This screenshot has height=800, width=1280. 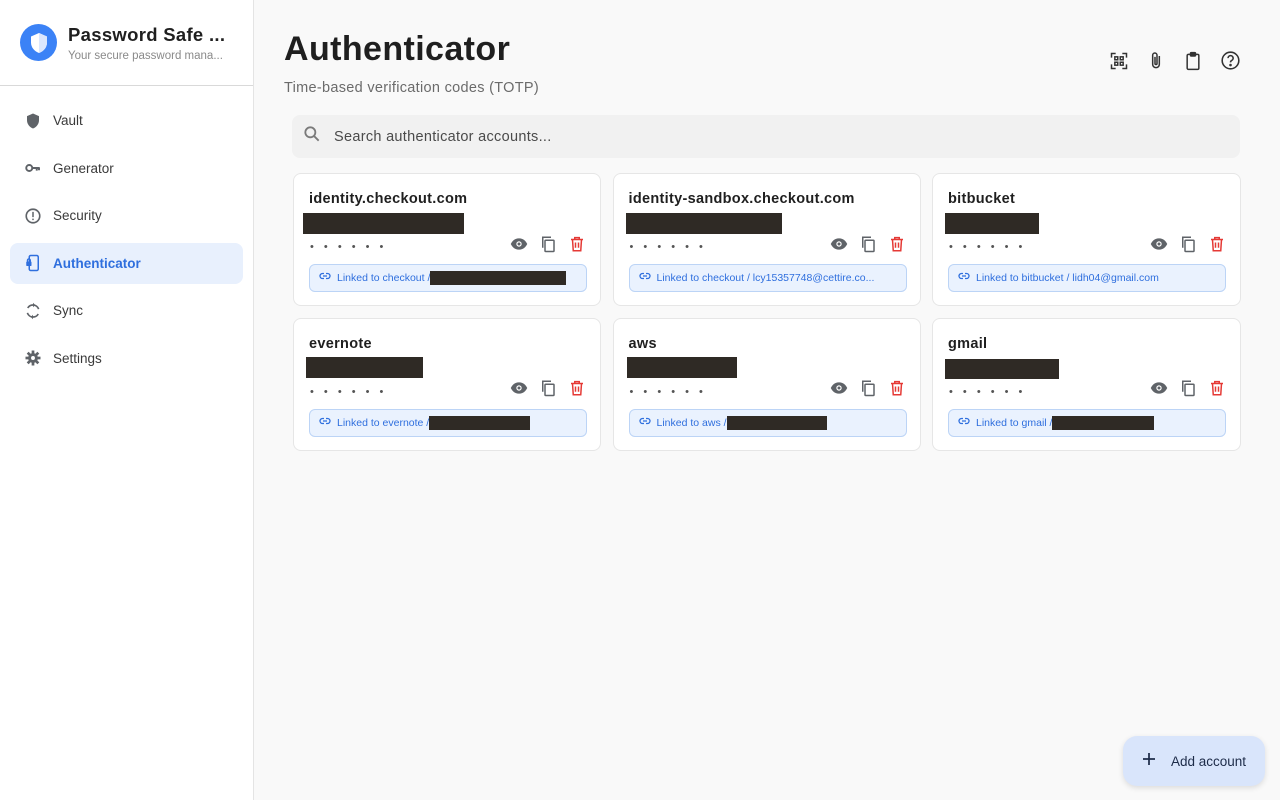 I want to click on sidebar-item-generator: Generator, so click(x=126, y=168).